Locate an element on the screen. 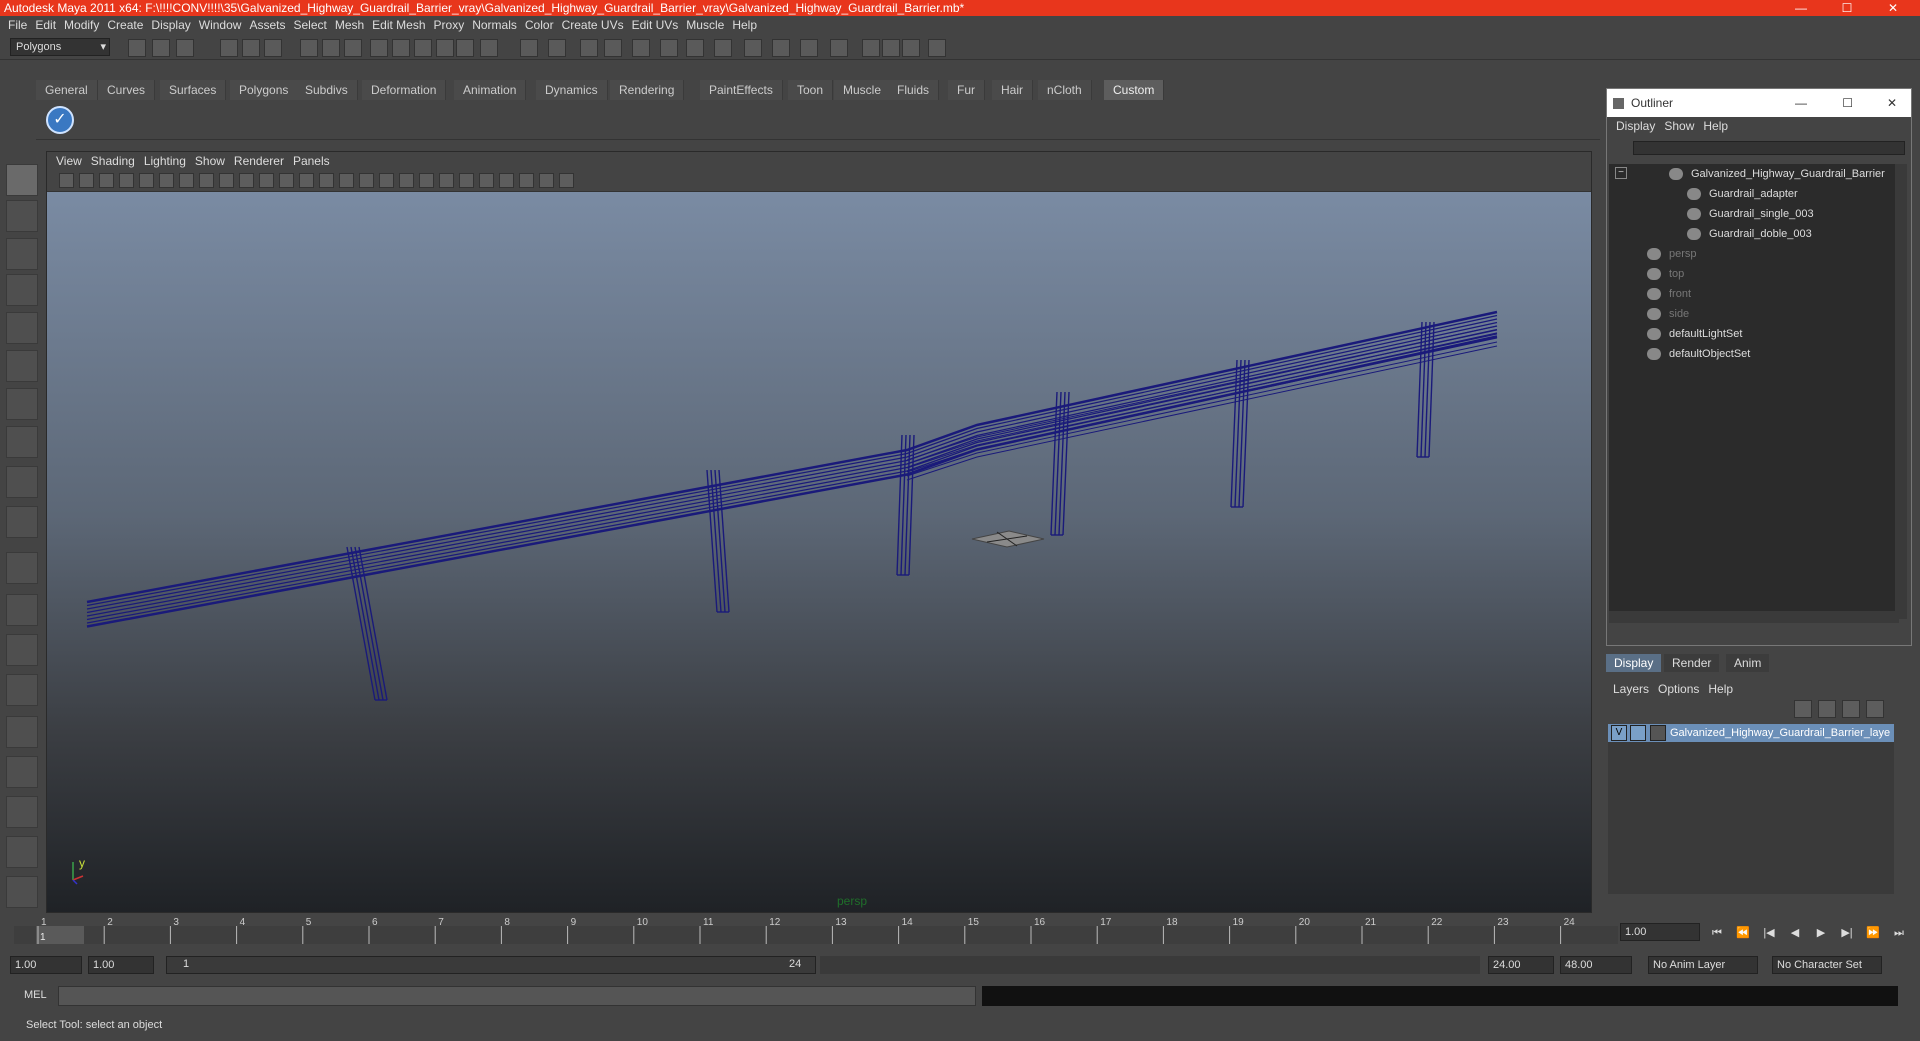  panel-menu-view: View is located at coordinates (69, 161).